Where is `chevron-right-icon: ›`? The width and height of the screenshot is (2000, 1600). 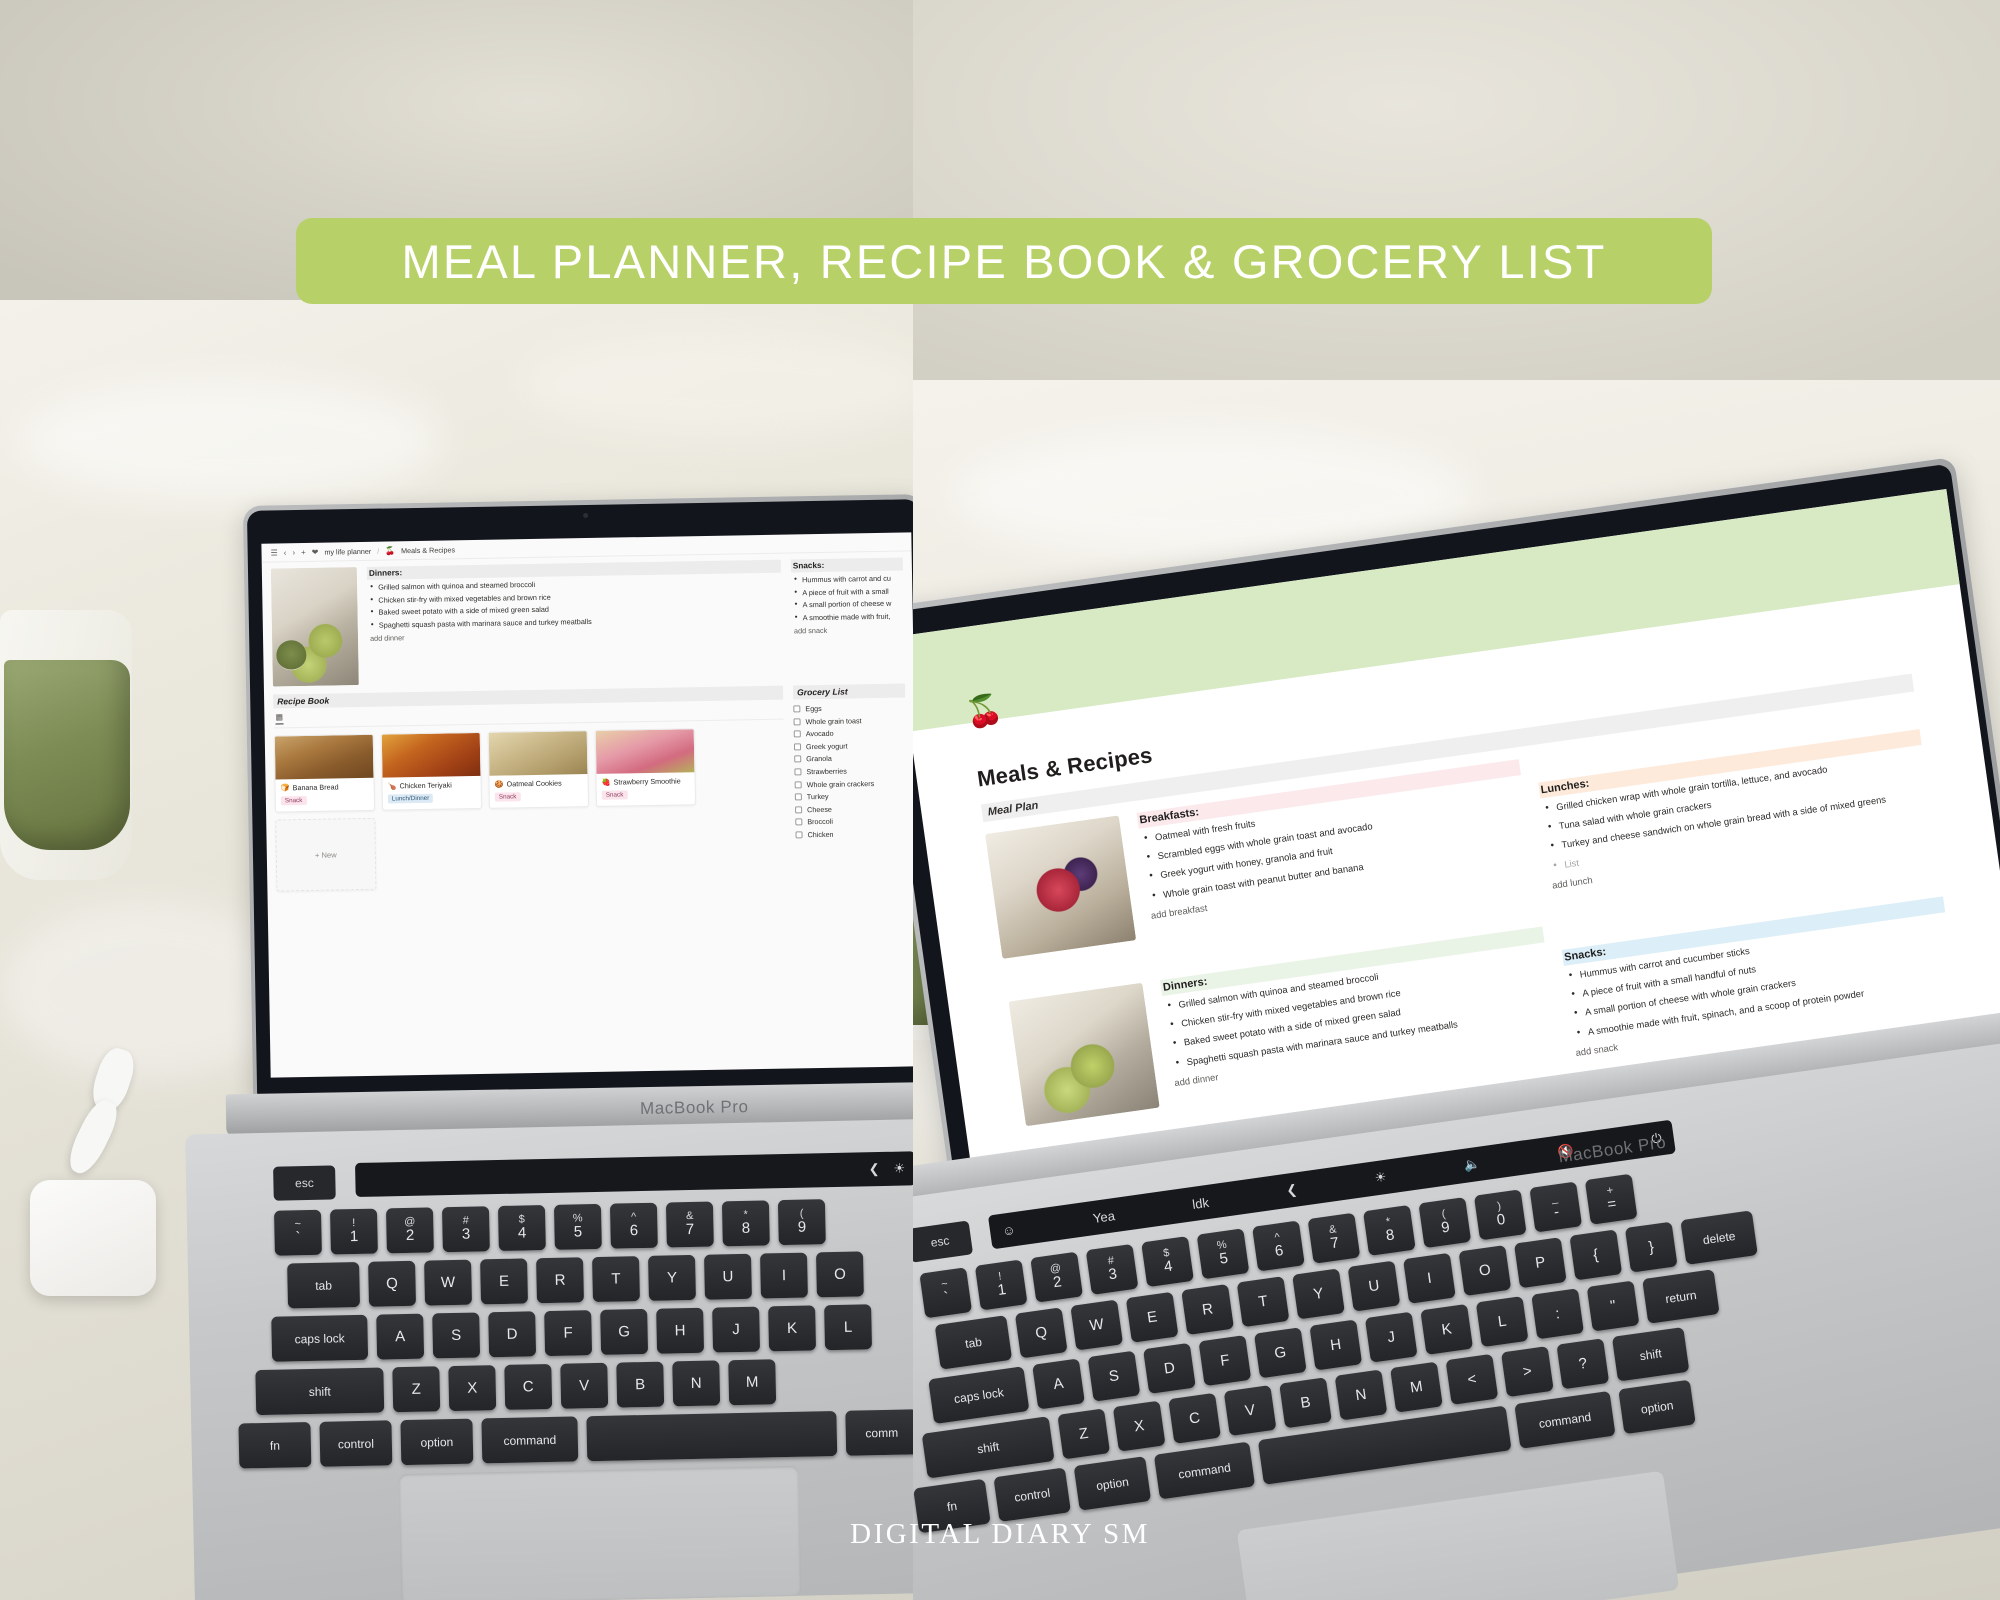
chevron-right-icon: › is located at coordinates (293, 552).